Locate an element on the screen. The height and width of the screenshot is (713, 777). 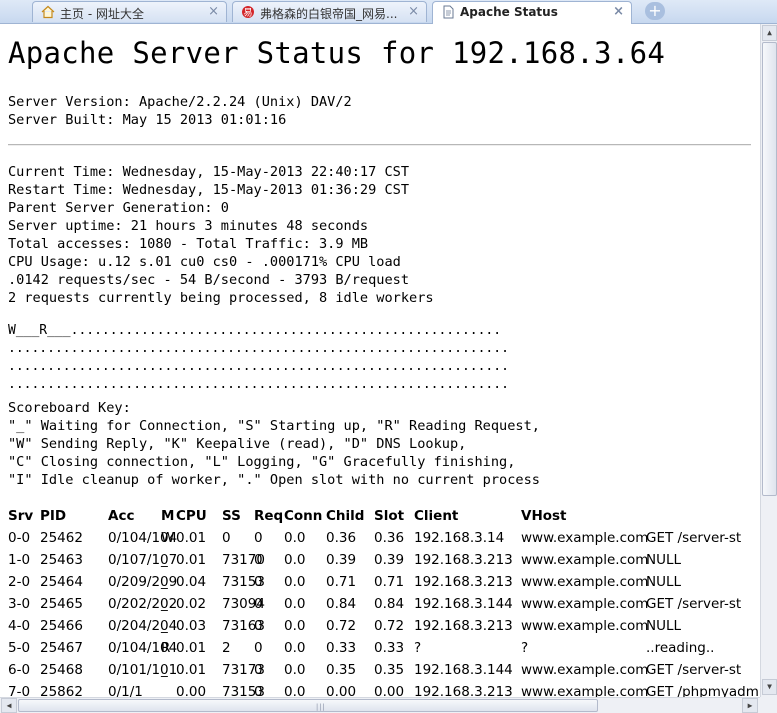
page-icon is located at coordinates (448, 12).